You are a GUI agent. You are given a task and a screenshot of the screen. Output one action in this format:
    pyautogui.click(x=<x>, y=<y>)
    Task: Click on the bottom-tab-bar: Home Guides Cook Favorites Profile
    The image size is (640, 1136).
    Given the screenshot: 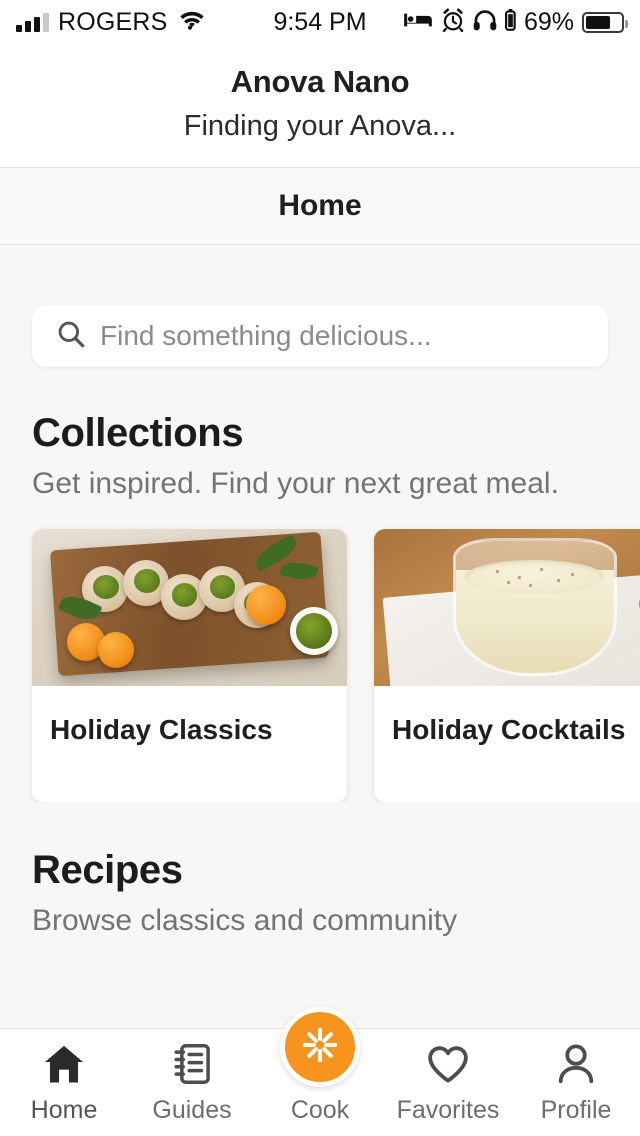 What is the action you would take?
    pyautogui.click(x=320, y=1071)
    